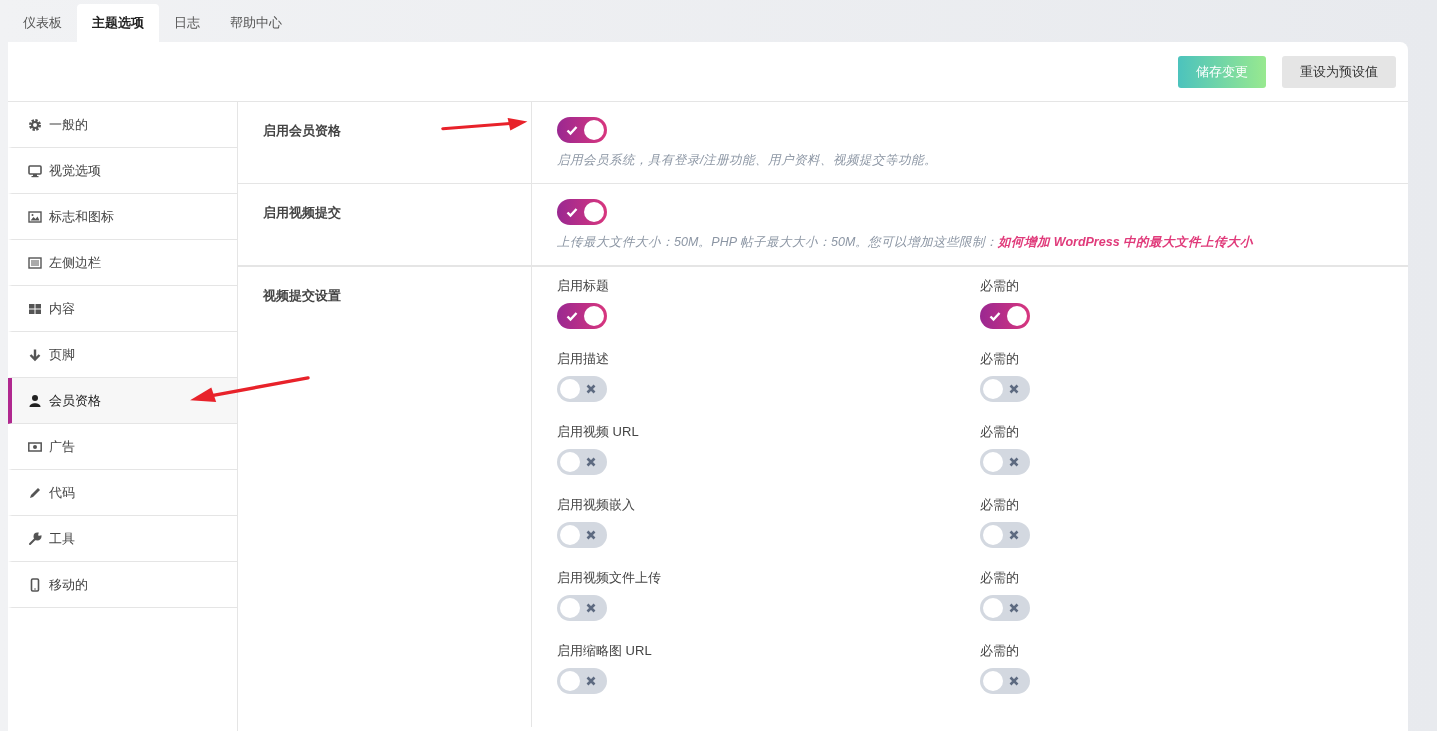  What do you see at coordinates (118, 23) in the screenshot?
I see `tab: 主题选项` at bounding box center [118, 23].